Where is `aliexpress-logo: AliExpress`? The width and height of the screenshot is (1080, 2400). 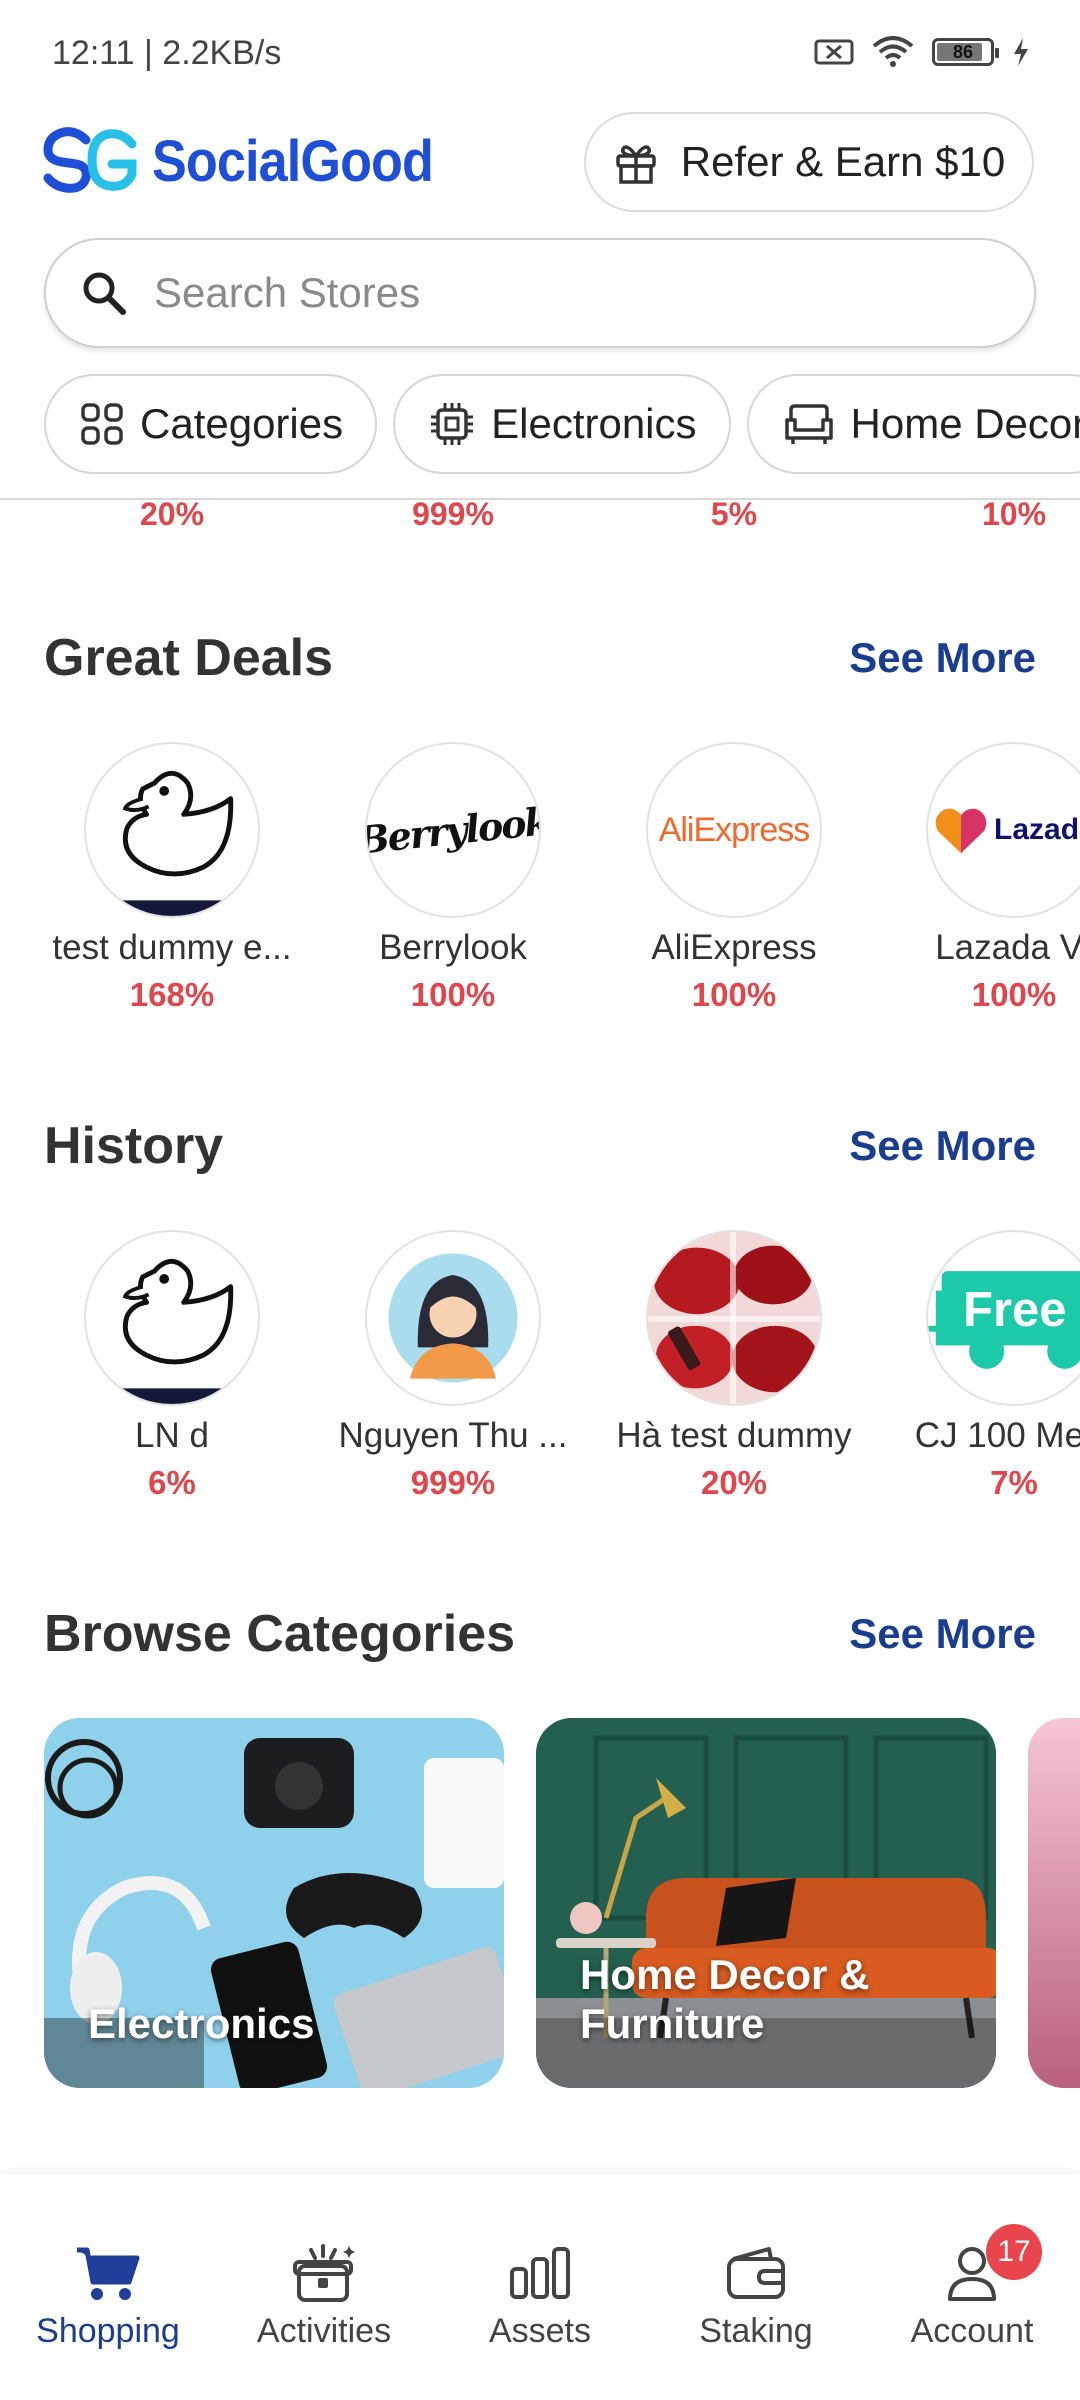 aliexpress-logo: AliExpress is located at coordinates (734, 830).